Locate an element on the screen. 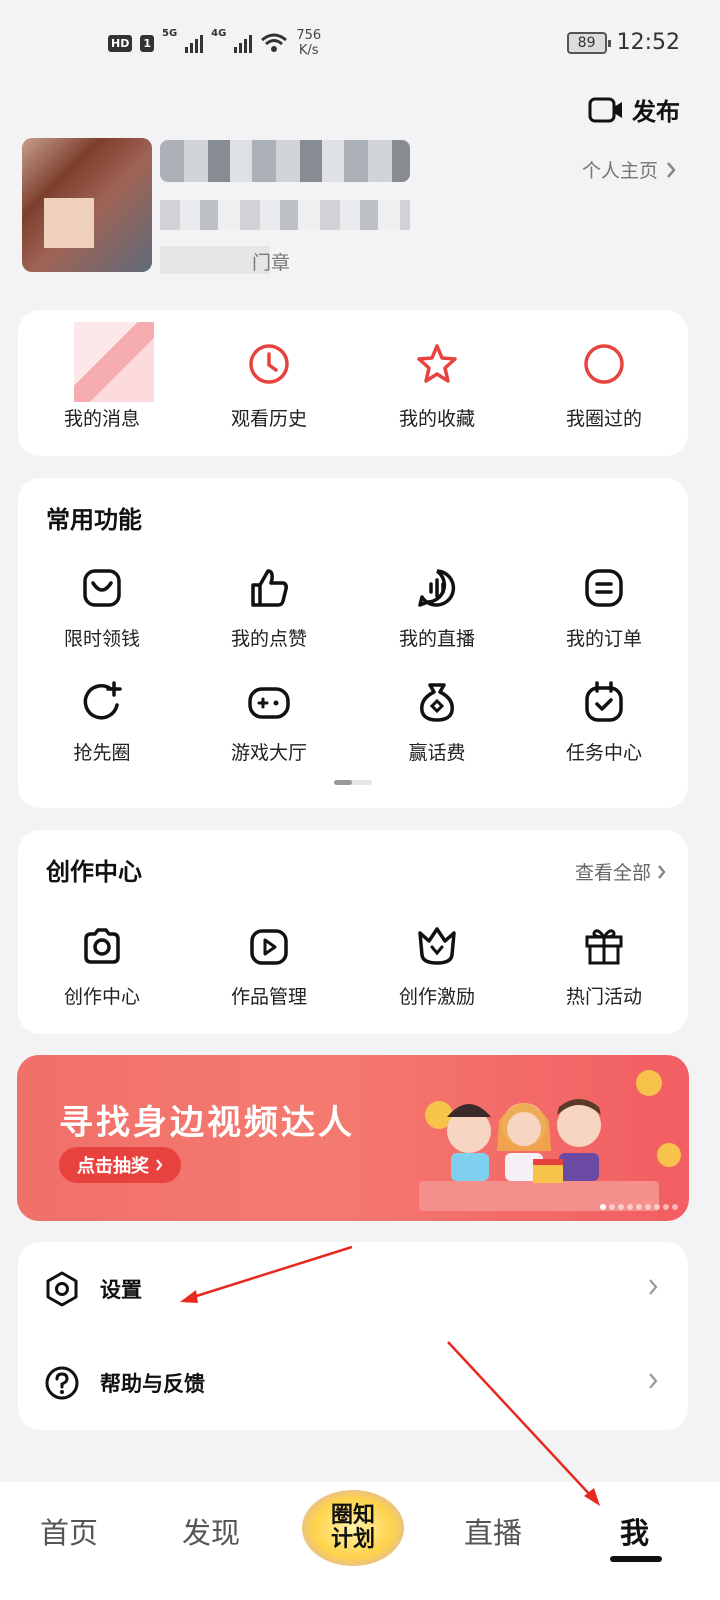 This screenshot has width=720, height=1600. grid-item-my-live: 我的直播 is located at coordinates (437, 608).